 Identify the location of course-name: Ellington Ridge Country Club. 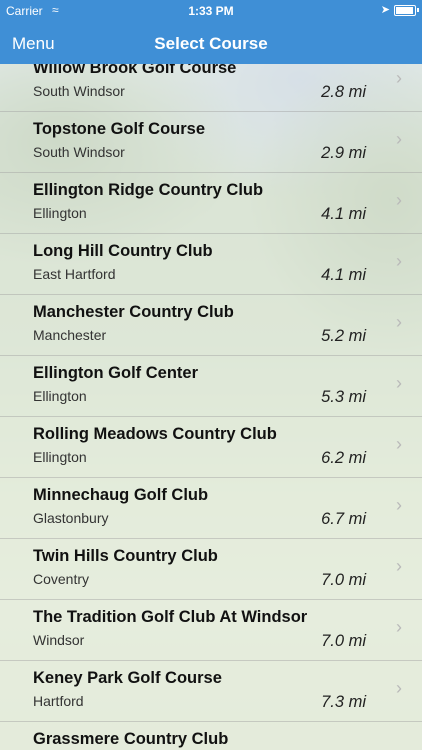
(148, 190).